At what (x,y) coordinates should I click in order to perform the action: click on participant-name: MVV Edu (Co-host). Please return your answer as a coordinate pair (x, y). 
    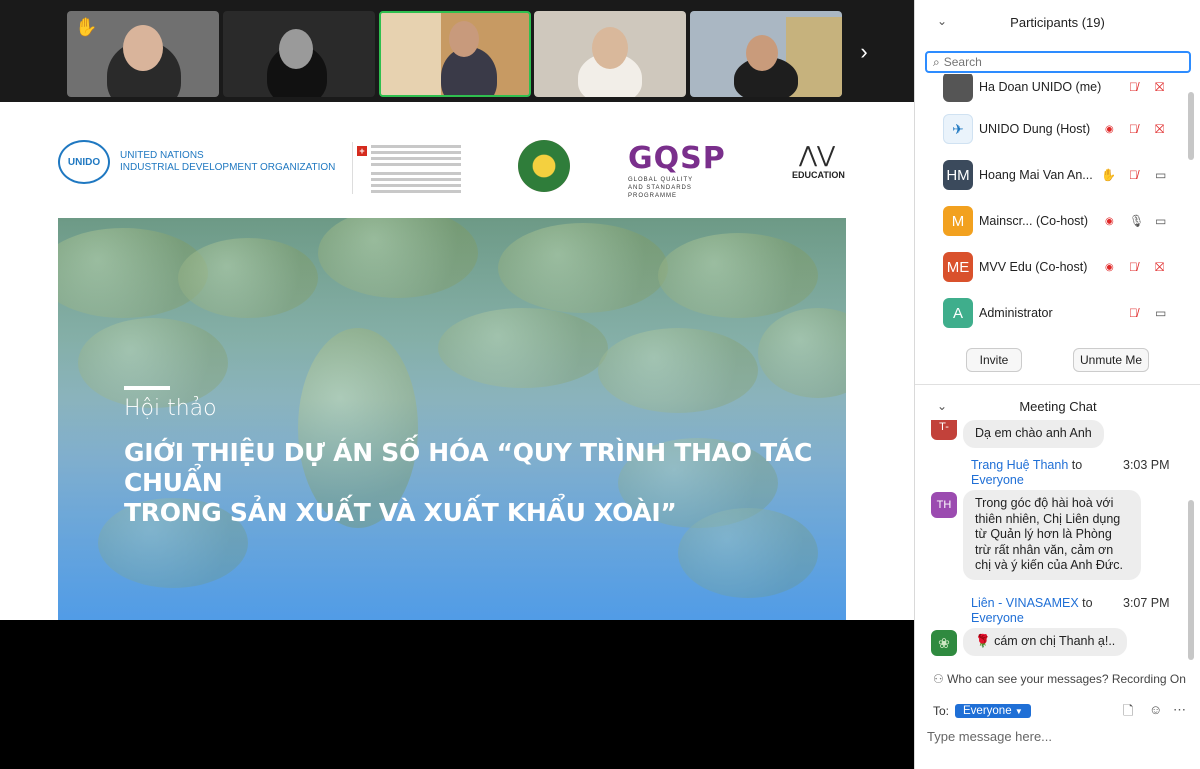
    Looking at the image, I should click on (1033, 267).